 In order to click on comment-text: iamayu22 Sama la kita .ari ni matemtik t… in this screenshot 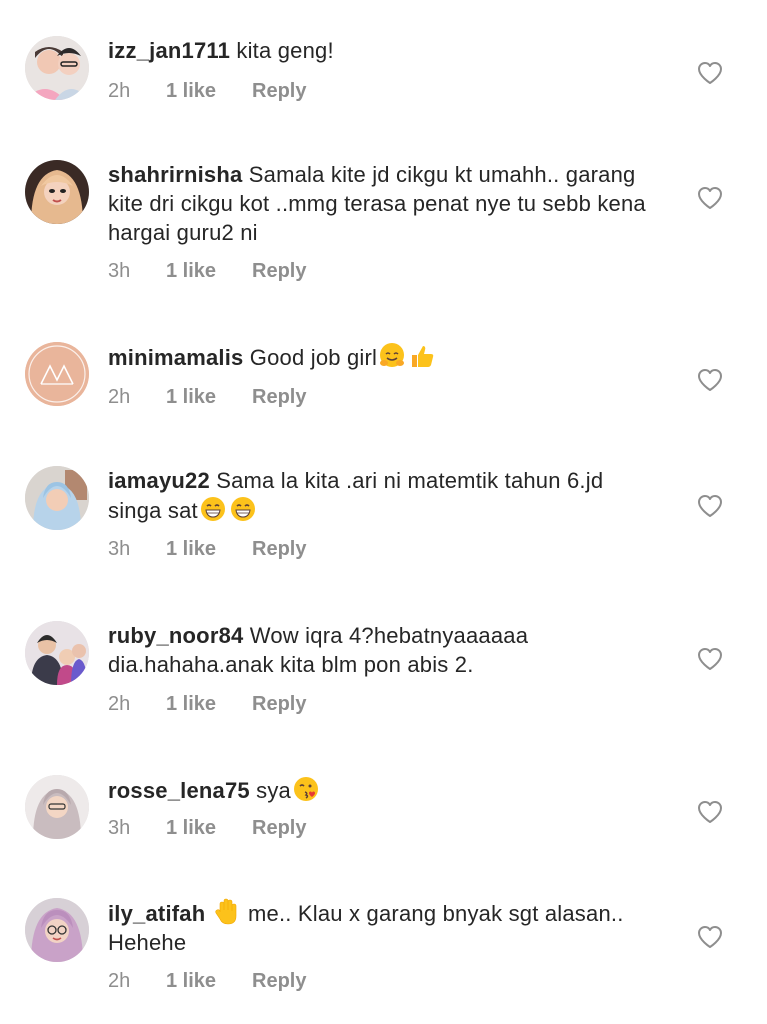, I will do `click(380, 495)`.